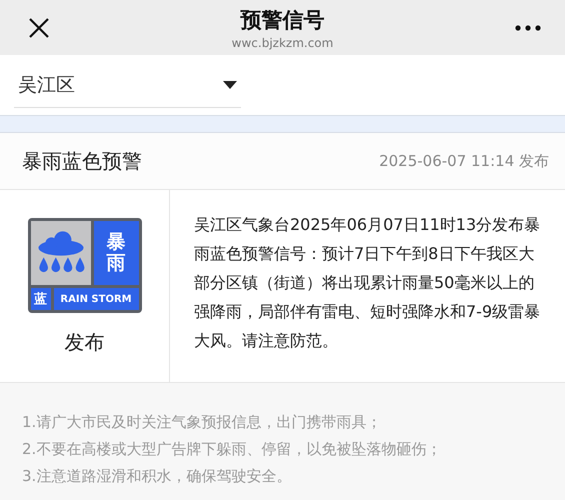 The image size is (565, 500). What do you see at coordinates (283, 43) in the screenshot?
I see `page-url: wwc.bjzkzm.com` at bounding box center [283, 43].